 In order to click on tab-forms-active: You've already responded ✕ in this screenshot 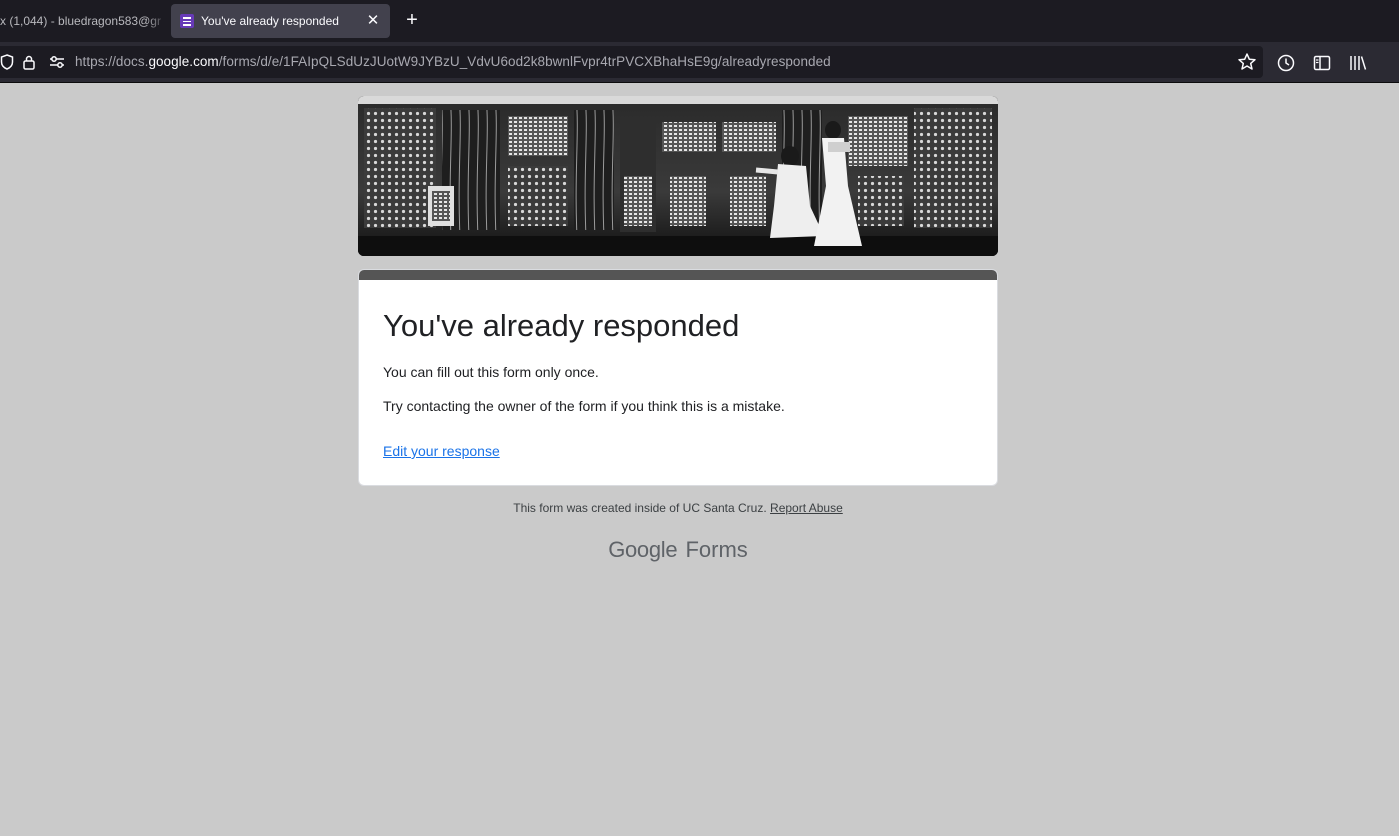, I will do `click(280, 21)`.